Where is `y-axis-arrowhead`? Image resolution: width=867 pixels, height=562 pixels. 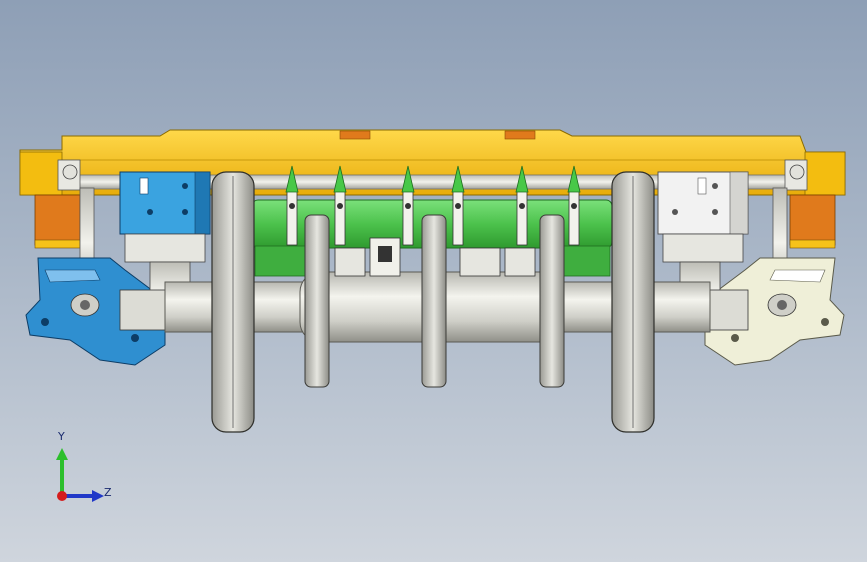 y-axis-arrowhead is located at coordinates (62, 454).